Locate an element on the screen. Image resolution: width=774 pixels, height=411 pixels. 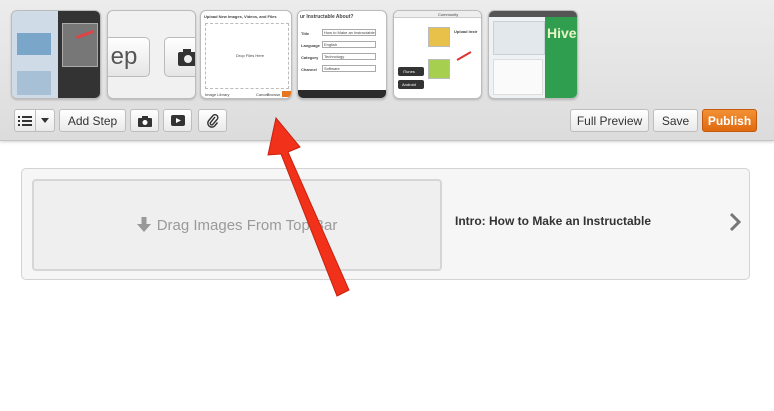
thumb2-step-text: ep is located at coordinates (129, 57).